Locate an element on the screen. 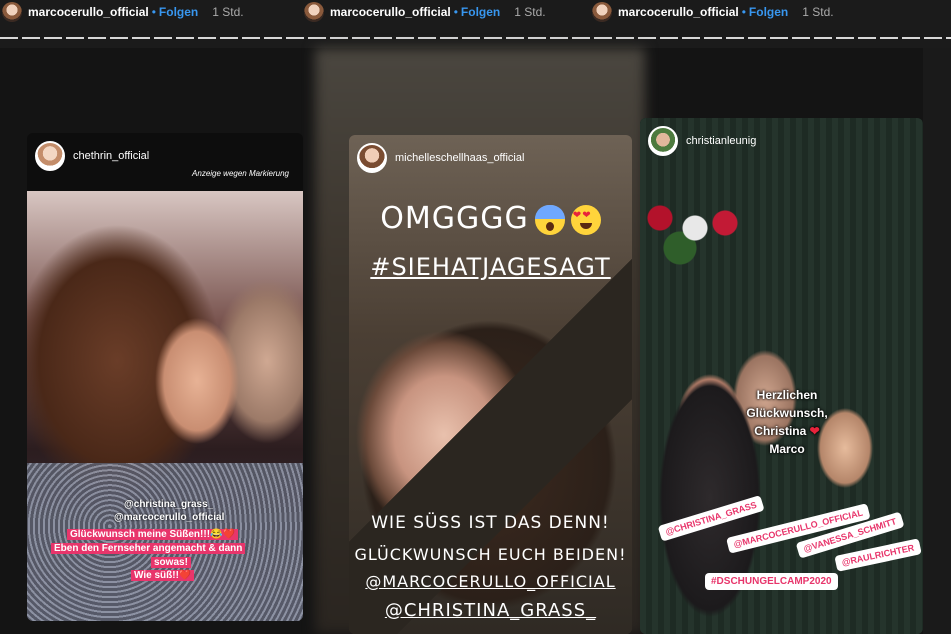 Image resolution: width=951 pixels, height=634 pixels. caption-line-5: sowas! is located at coordinates (171, 562).